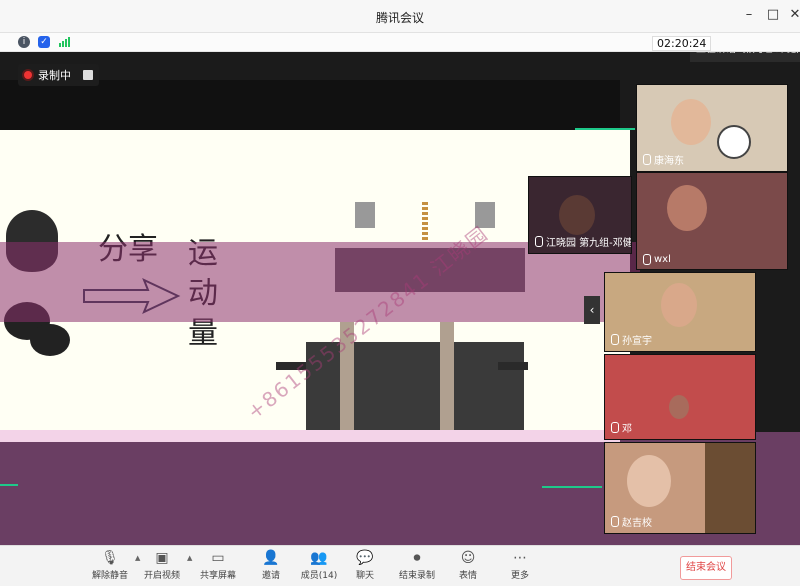  I want to click on end-meeting-button: 结束会议, so click(706, 568).